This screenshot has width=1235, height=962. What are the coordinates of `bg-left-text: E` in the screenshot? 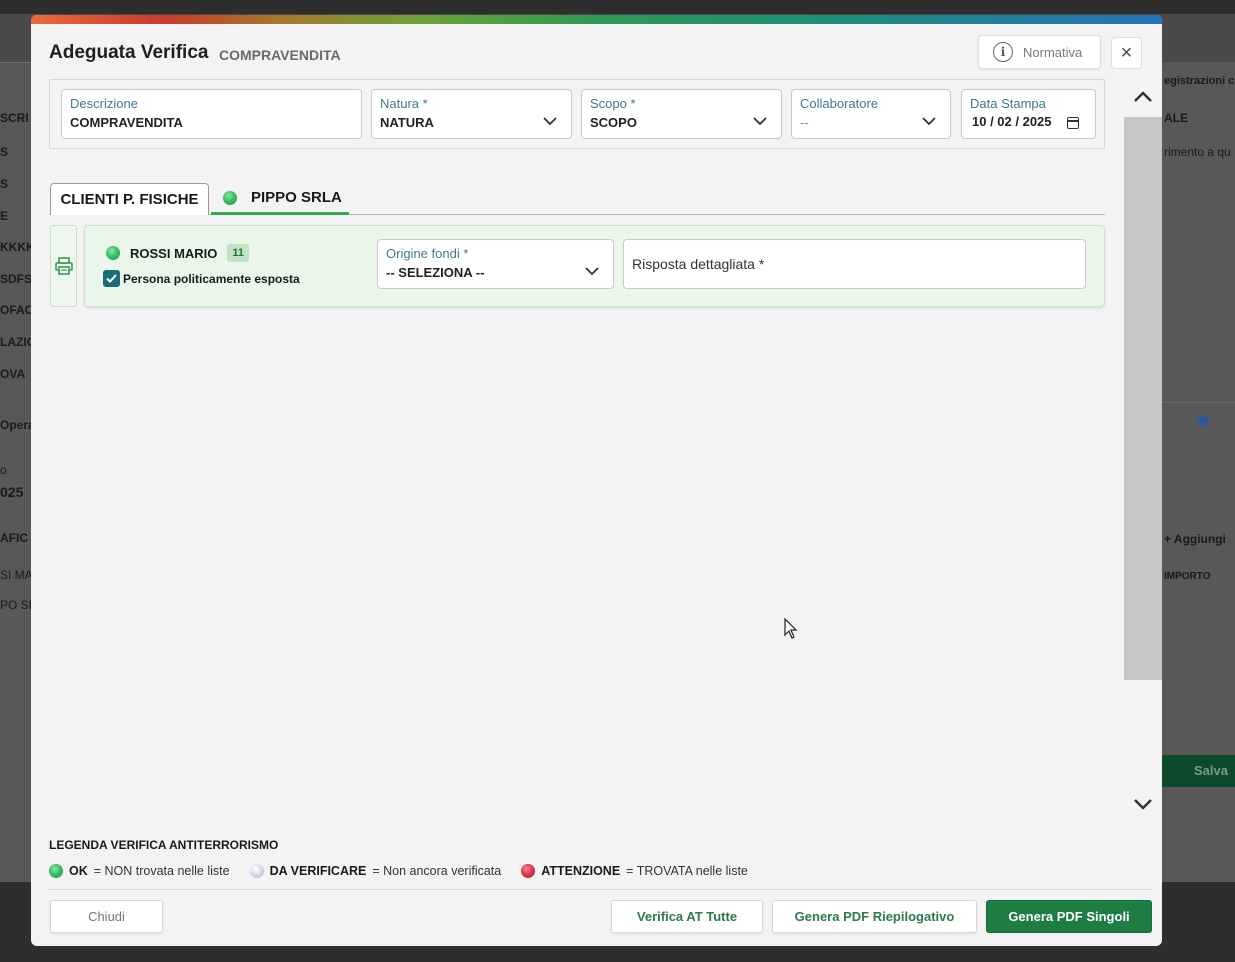 It's located at (4, 216).